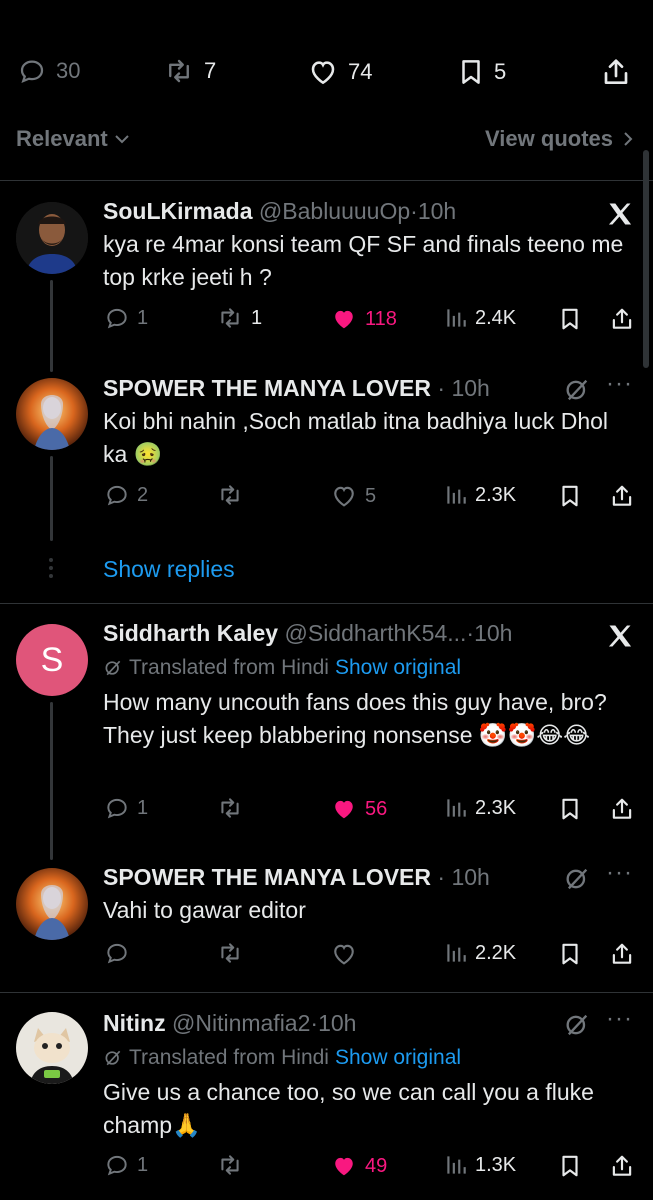 This screenshot has height=1200, width=653. Describe the element at coordinates (344, 954) in the screenshot. I see `like-button` at that location.